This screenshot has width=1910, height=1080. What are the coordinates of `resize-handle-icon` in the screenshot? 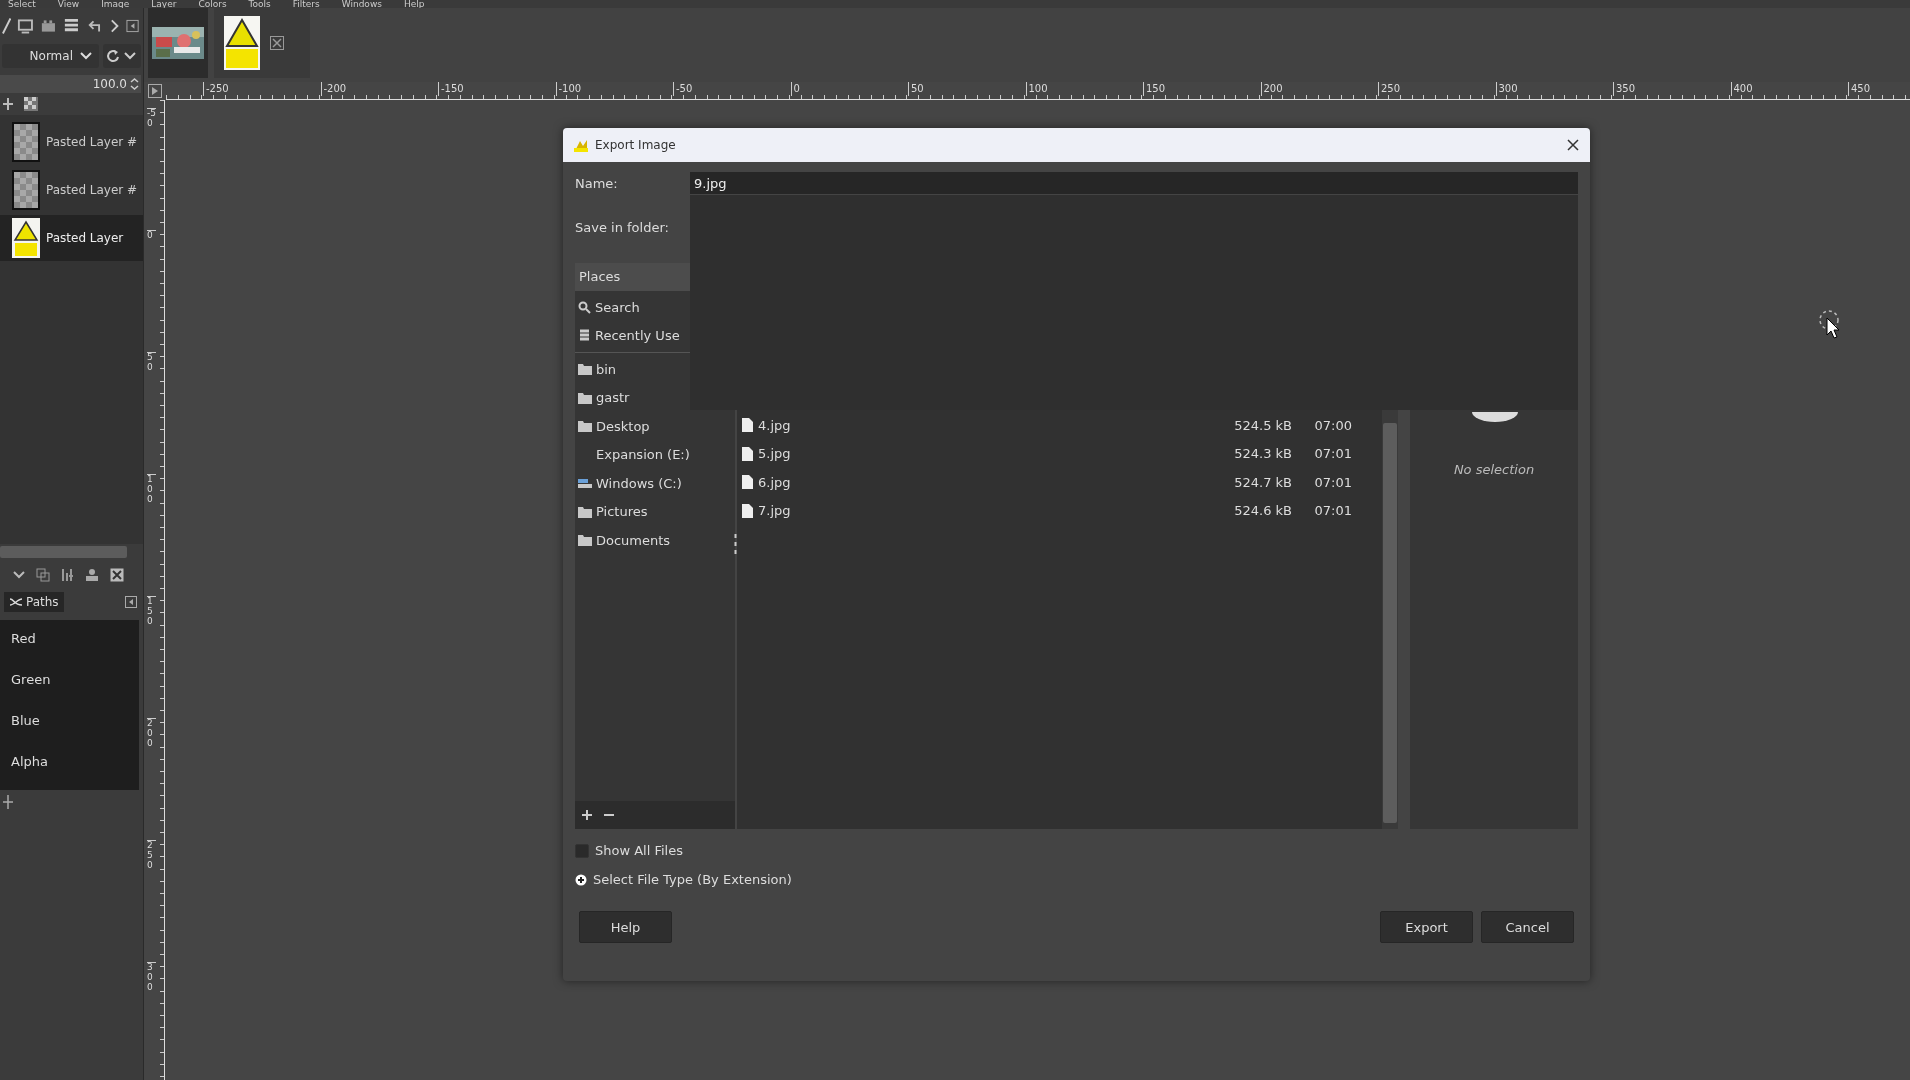 It's located at (735, 544).